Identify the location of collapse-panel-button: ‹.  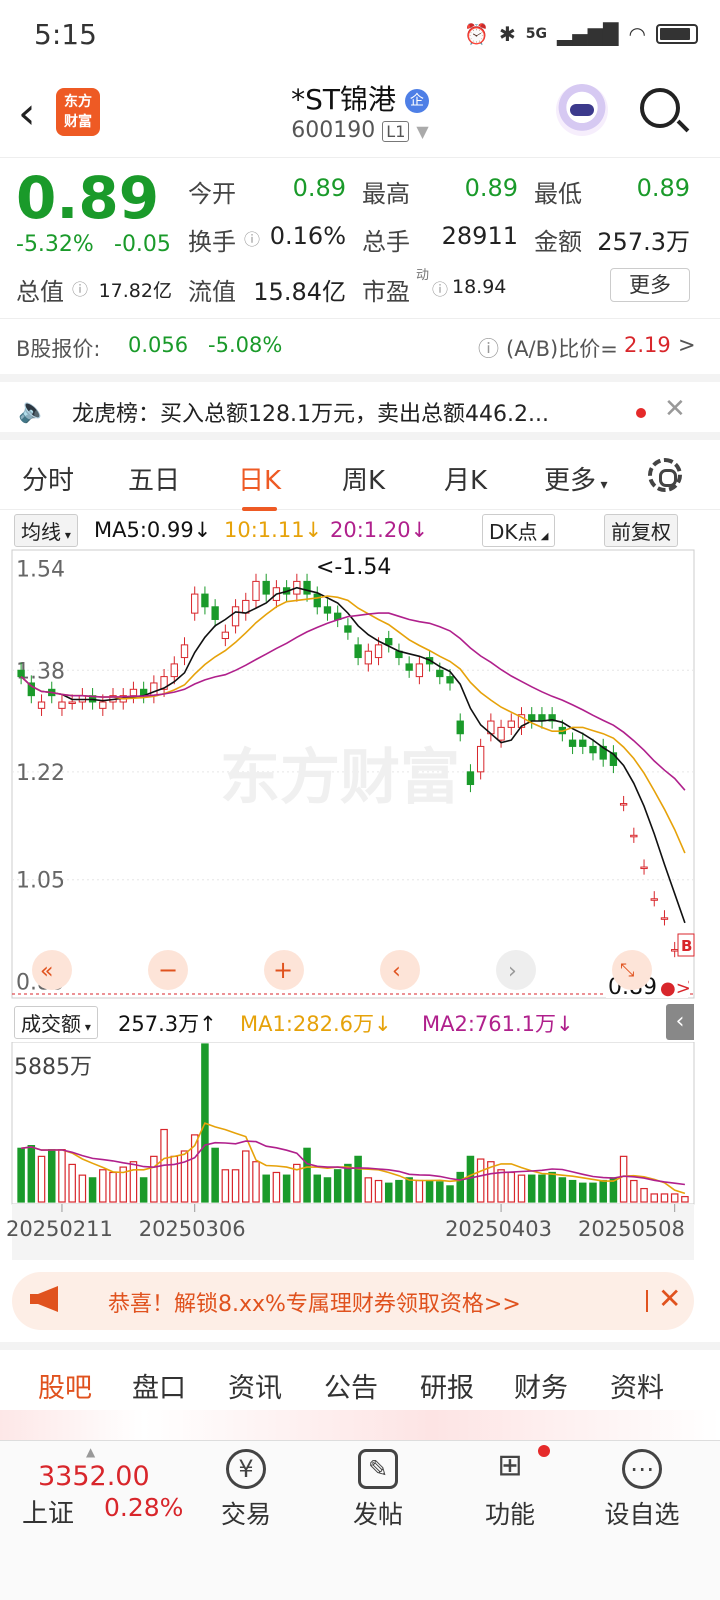
(680, 1022).